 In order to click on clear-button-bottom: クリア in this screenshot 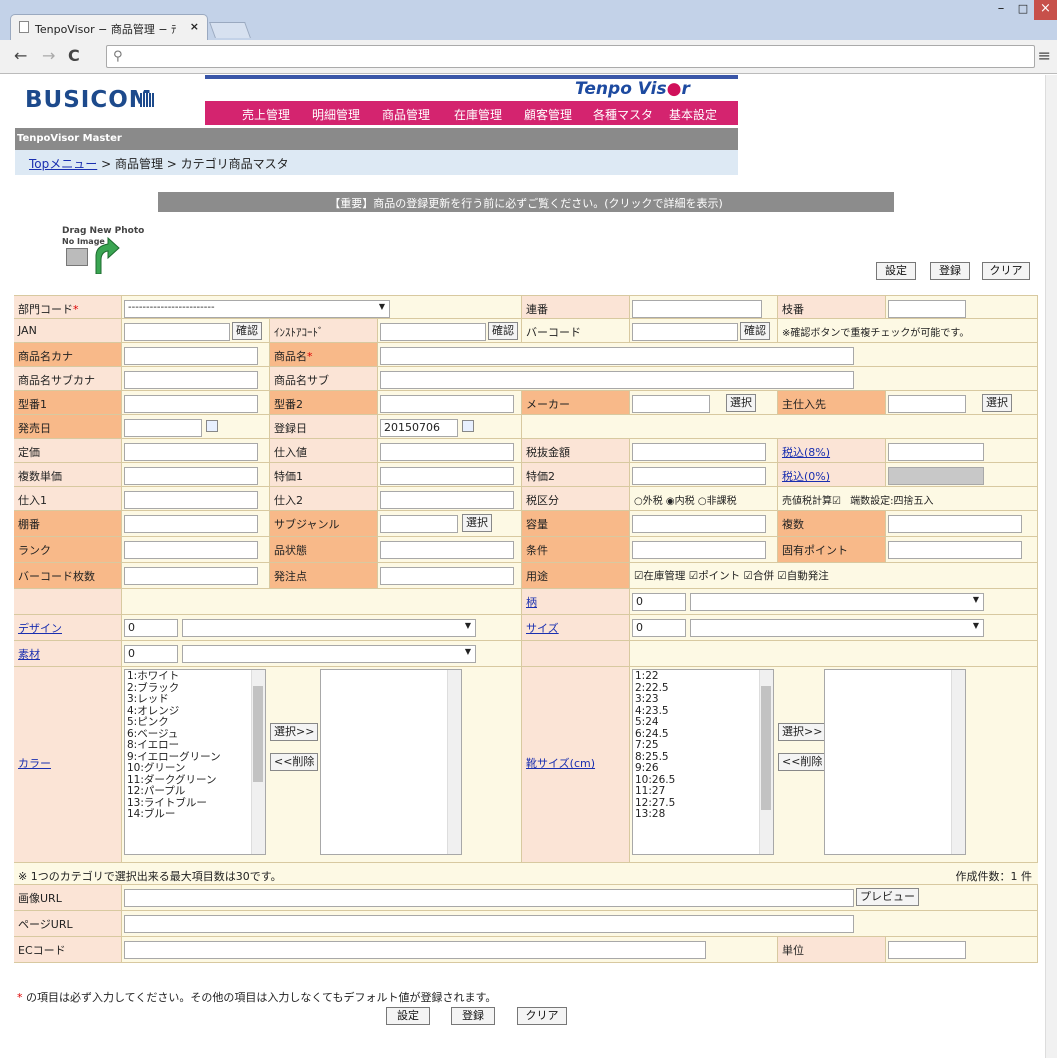, I will do `click(542, 1016)`.